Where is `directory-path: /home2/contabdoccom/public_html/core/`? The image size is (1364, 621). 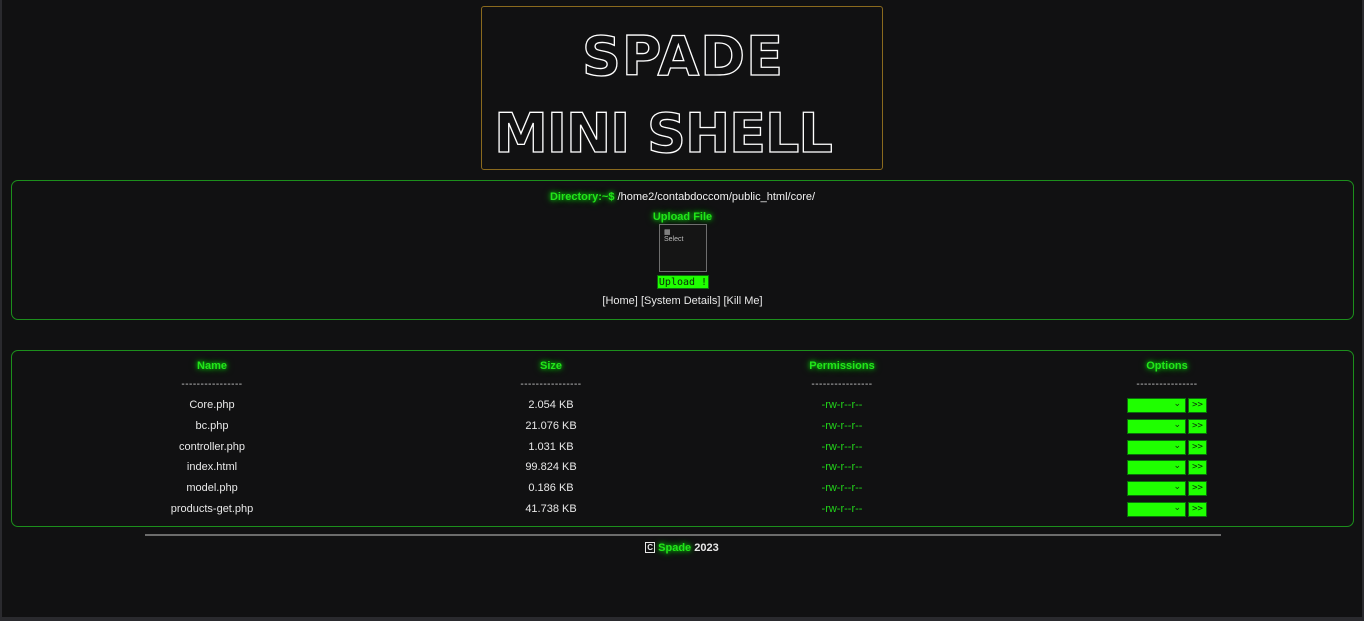
directory-path: /home2/contabdoccom/public_html/core/ is located at coordinates (717, 197).